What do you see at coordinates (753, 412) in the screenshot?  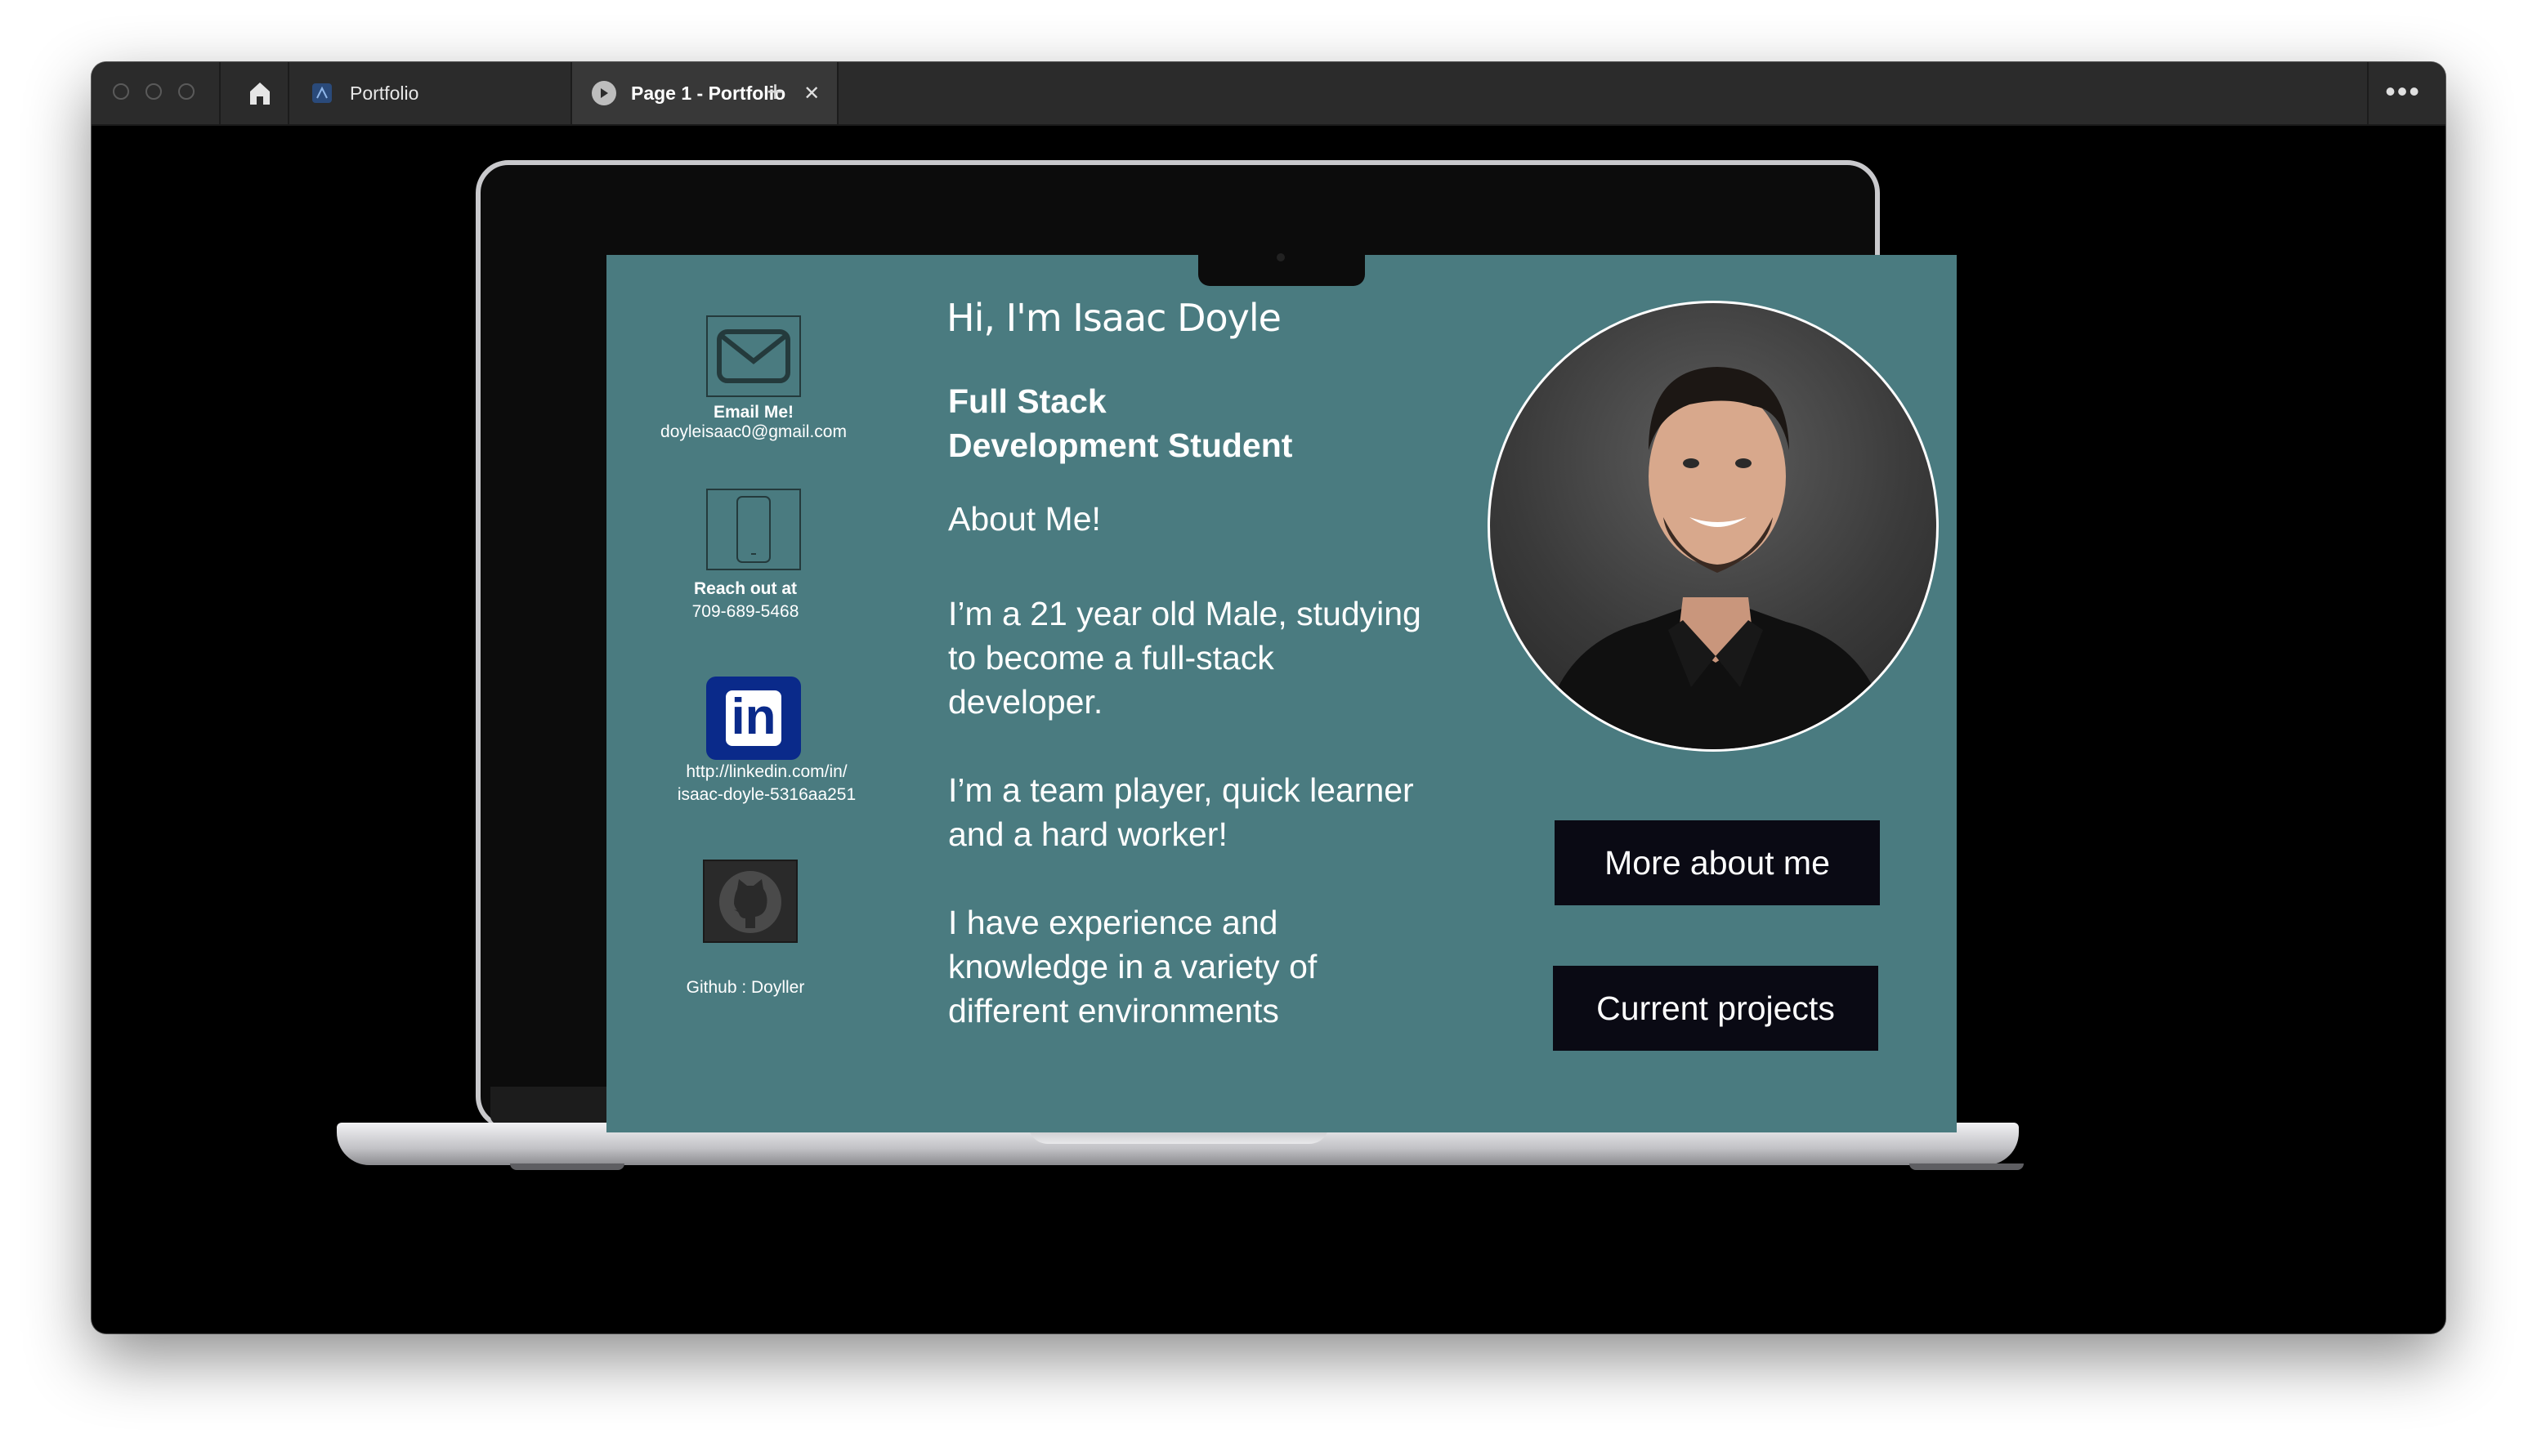 I see `email-label: Email Me!` at bounding box center [753, 412].